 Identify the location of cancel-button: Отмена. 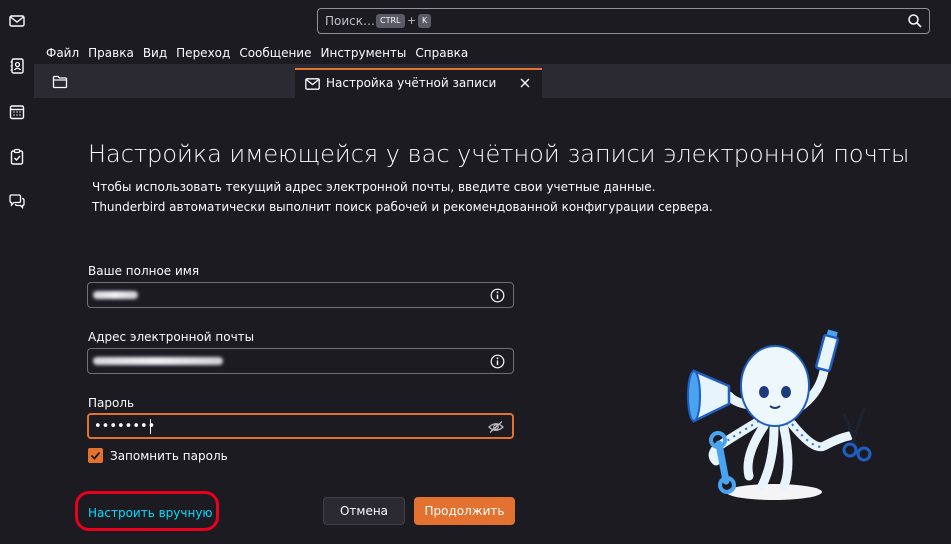
(364, 511).